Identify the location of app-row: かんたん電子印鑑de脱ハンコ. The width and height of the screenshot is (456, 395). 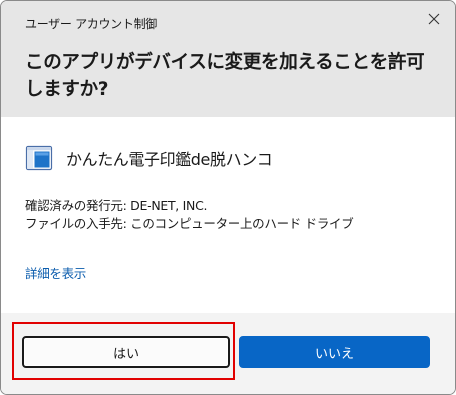
(149, 158).